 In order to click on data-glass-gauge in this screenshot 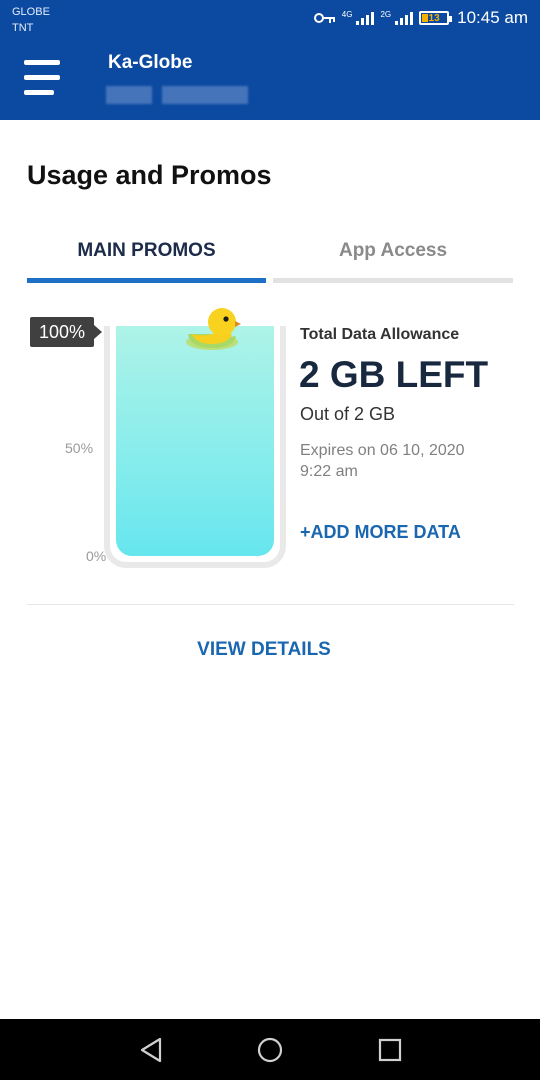, I will do `click(195, 447)`.